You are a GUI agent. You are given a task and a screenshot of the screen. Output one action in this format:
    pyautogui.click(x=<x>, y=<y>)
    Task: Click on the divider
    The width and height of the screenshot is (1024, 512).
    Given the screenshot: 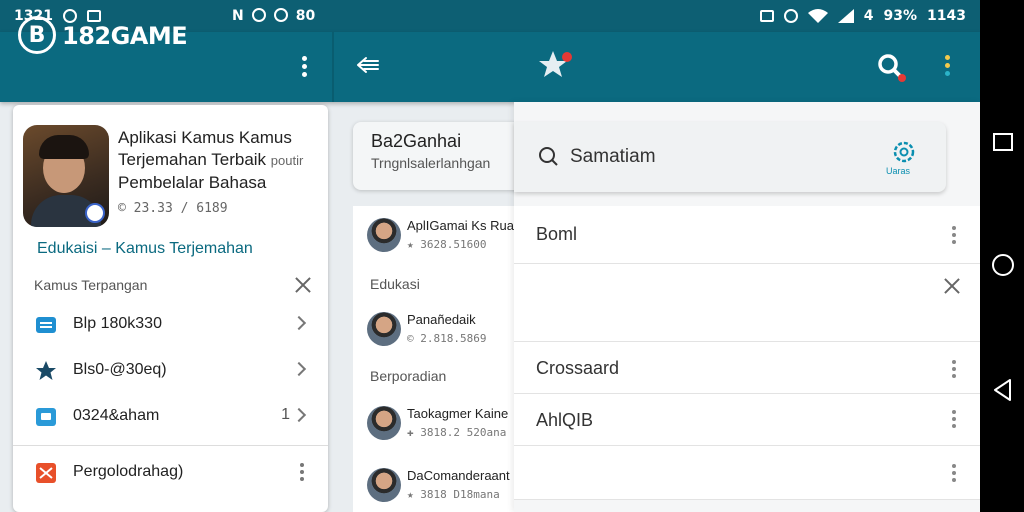 What is the action you would take?
    pyautogui.click(x=170, y=445)
    